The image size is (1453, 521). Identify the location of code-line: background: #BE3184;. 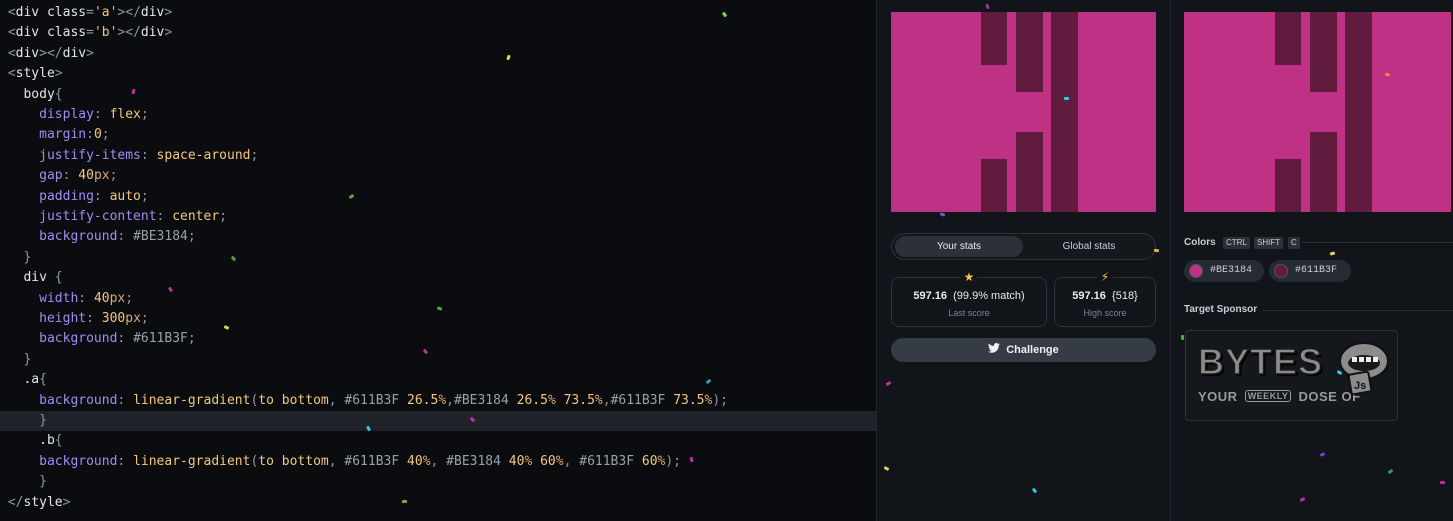
(438, 237).